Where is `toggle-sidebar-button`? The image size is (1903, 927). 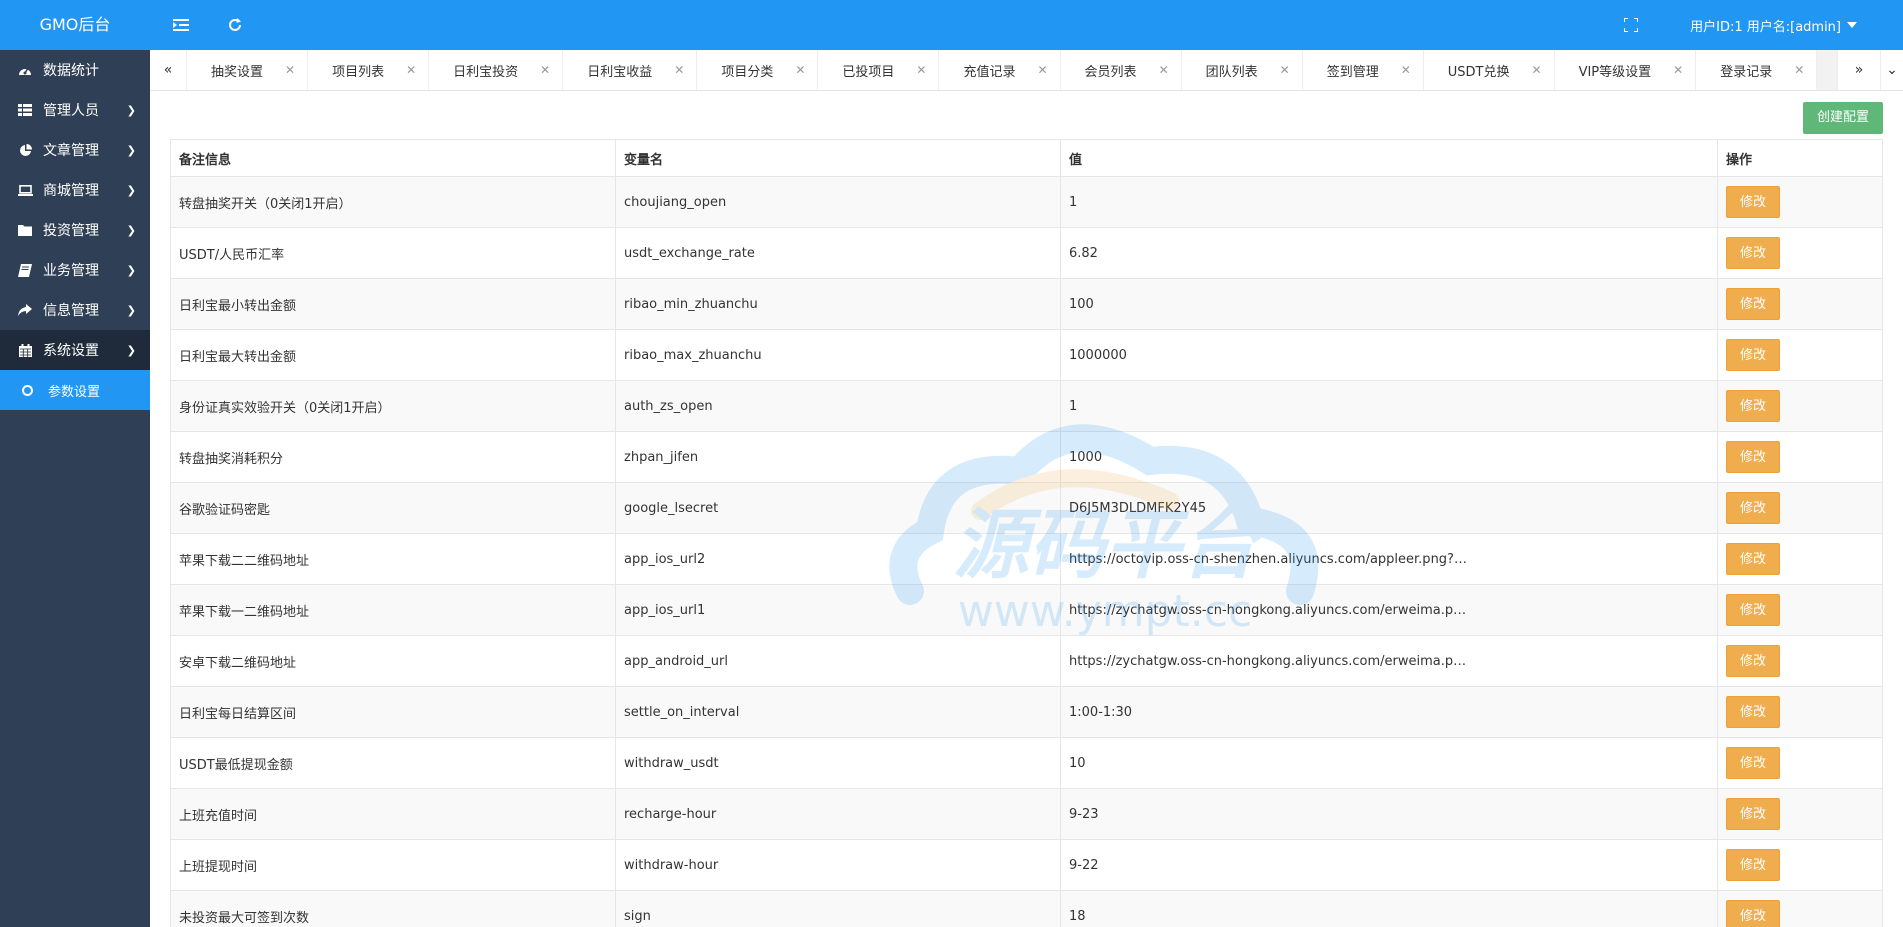
toggle-sidebar-button is located at coordinates (181, 25).